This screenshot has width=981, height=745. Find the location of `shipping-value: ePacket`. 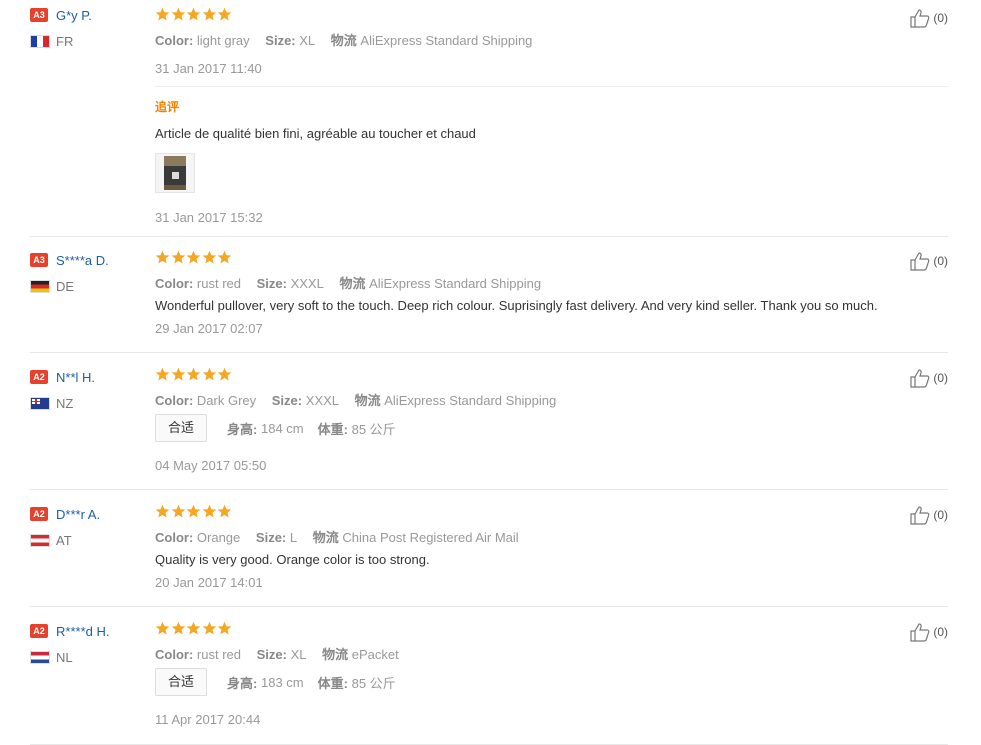

shipping-value: ePacket is located at coordinates (375, 654).